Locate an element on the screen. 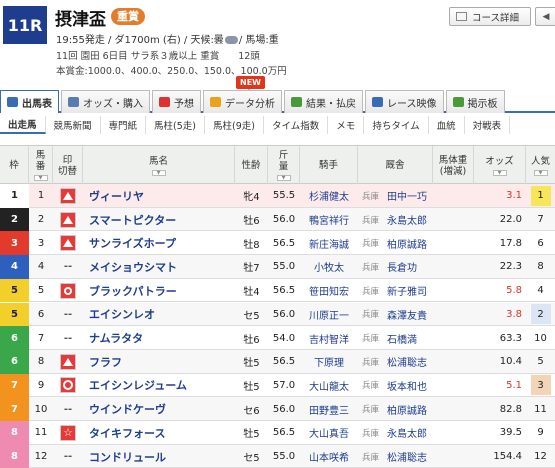 This screenshot has width=555, height=468. trainer-link: 石橋満 is located at coordinates (402, 338).